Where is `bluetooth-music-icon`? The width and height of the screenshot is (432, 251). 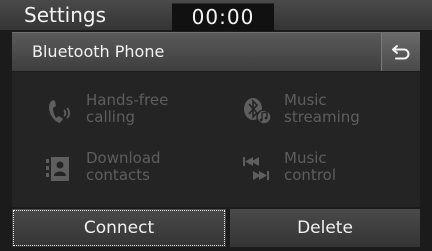 bluetooth-music-icon is located at coordinates (258, 111).